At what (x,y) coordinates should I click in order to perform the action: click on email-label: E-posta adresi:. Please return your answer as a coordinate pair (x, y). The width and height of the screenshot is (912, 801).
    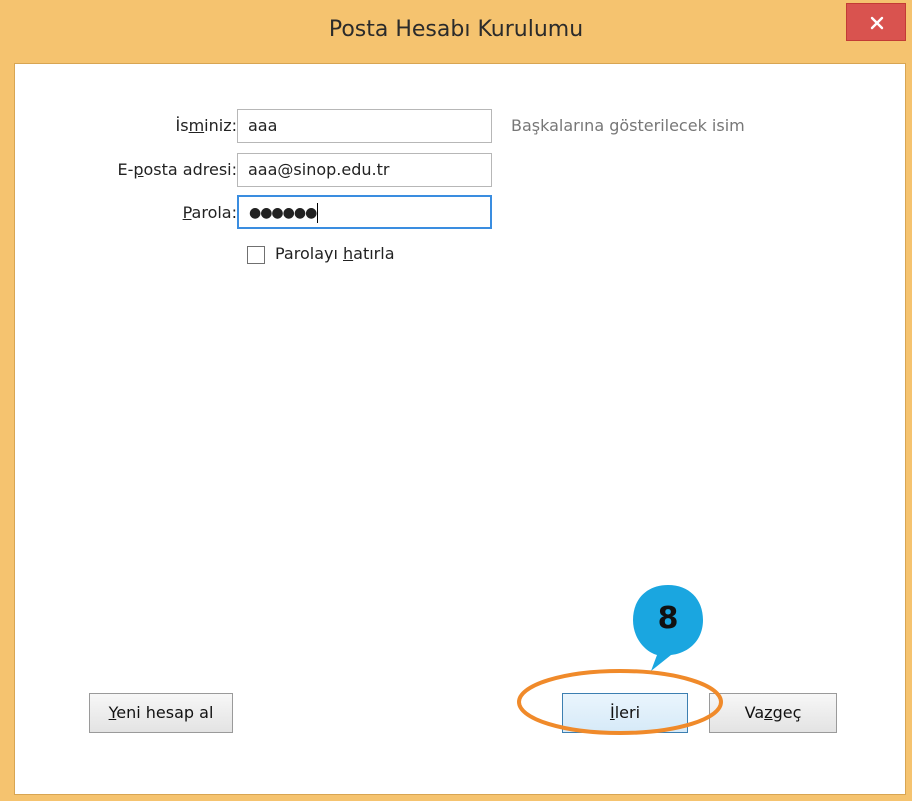
    Looking at the image, I should click on (177, 169).